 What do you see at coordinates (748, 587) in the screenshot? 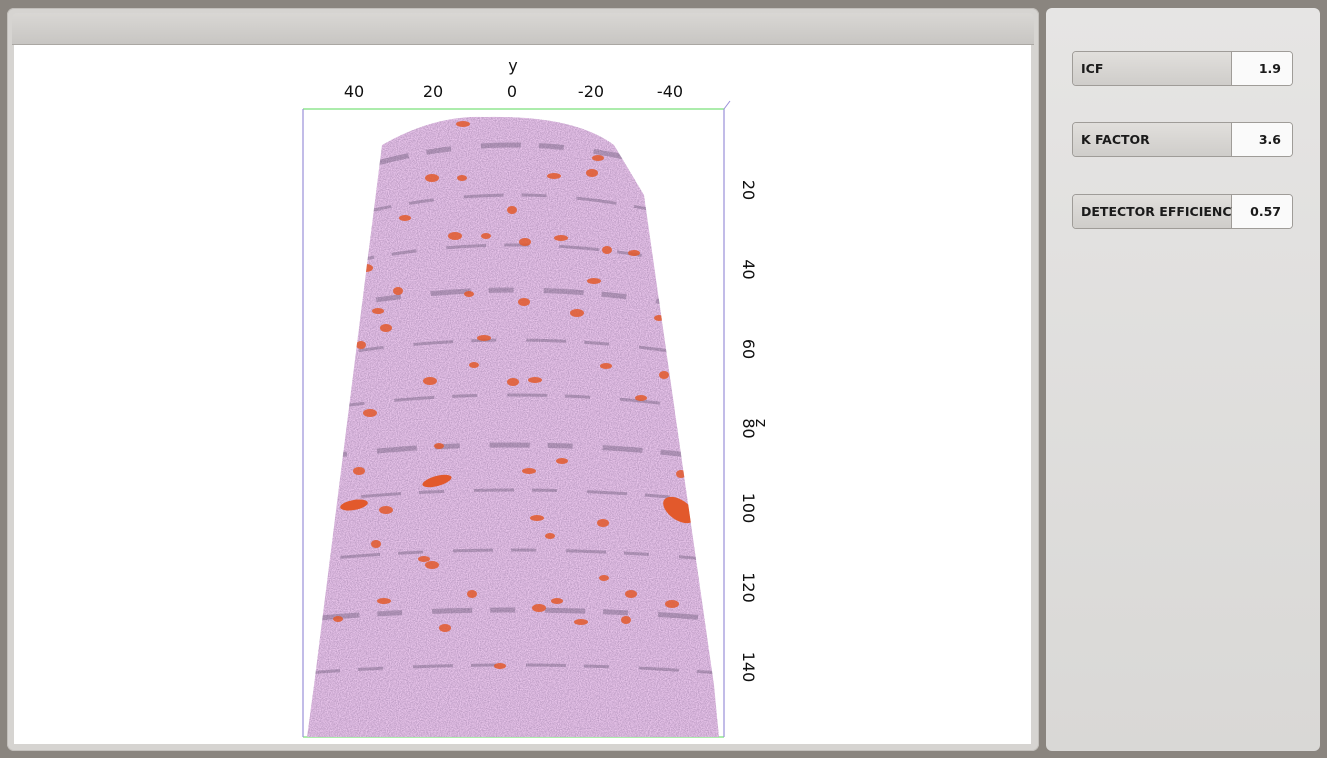
I see `z-tick-label: 120` at bounding box center [748, 587].